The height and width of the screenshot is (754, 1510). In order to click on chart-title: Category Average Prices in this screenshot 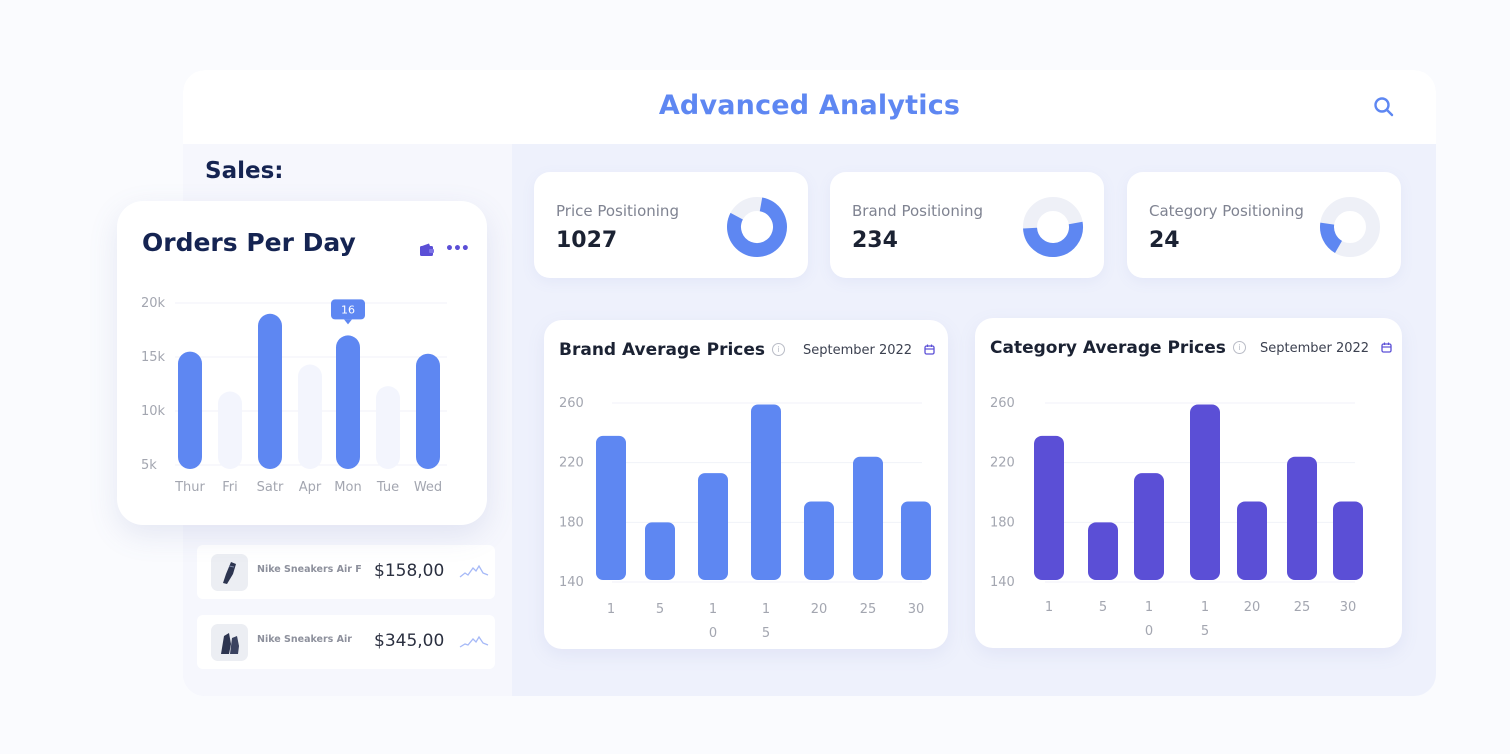, I will do `click(1108, 348)`.